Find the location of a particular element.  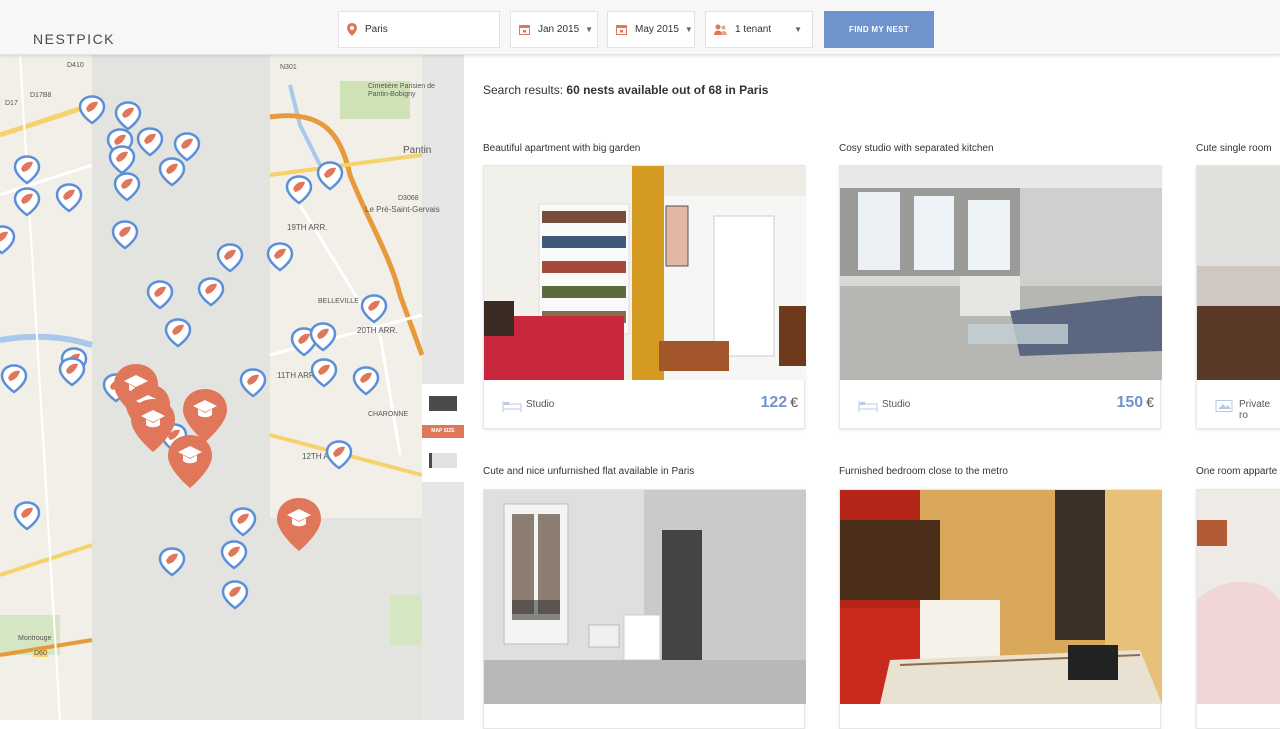

location-pin-icon is located at coordinates (352, 29).